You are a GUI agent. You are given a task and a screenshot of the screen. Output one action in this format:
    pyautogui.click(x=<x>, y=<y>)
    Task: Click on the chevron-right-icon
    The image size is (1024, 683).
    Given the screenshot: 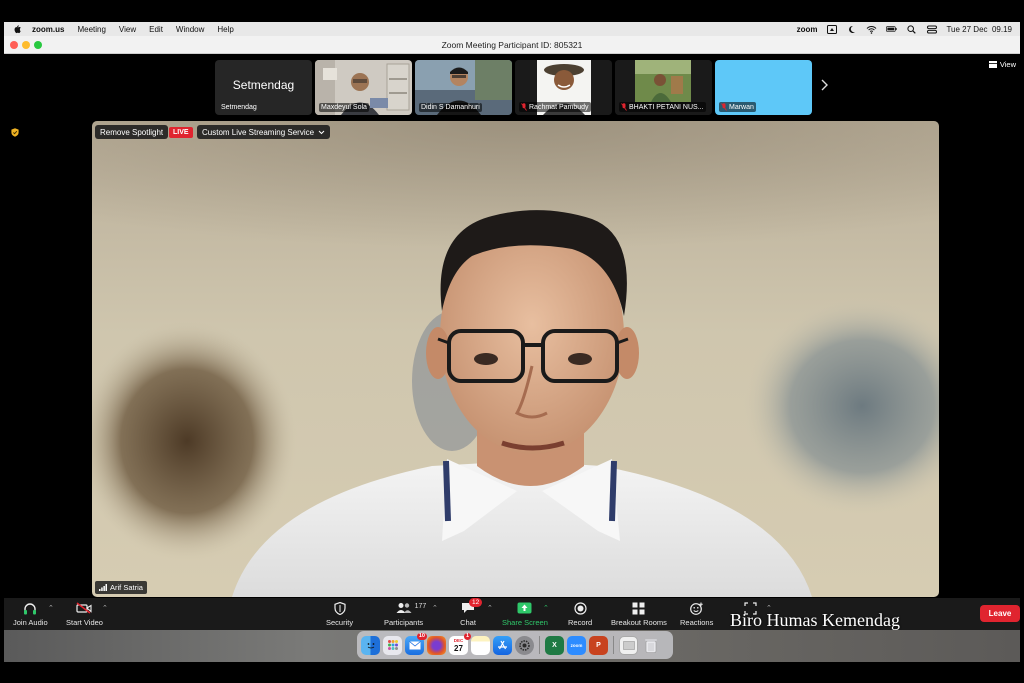 What is the action you would take?
    pyautogui.click(x=824, y=85)
    